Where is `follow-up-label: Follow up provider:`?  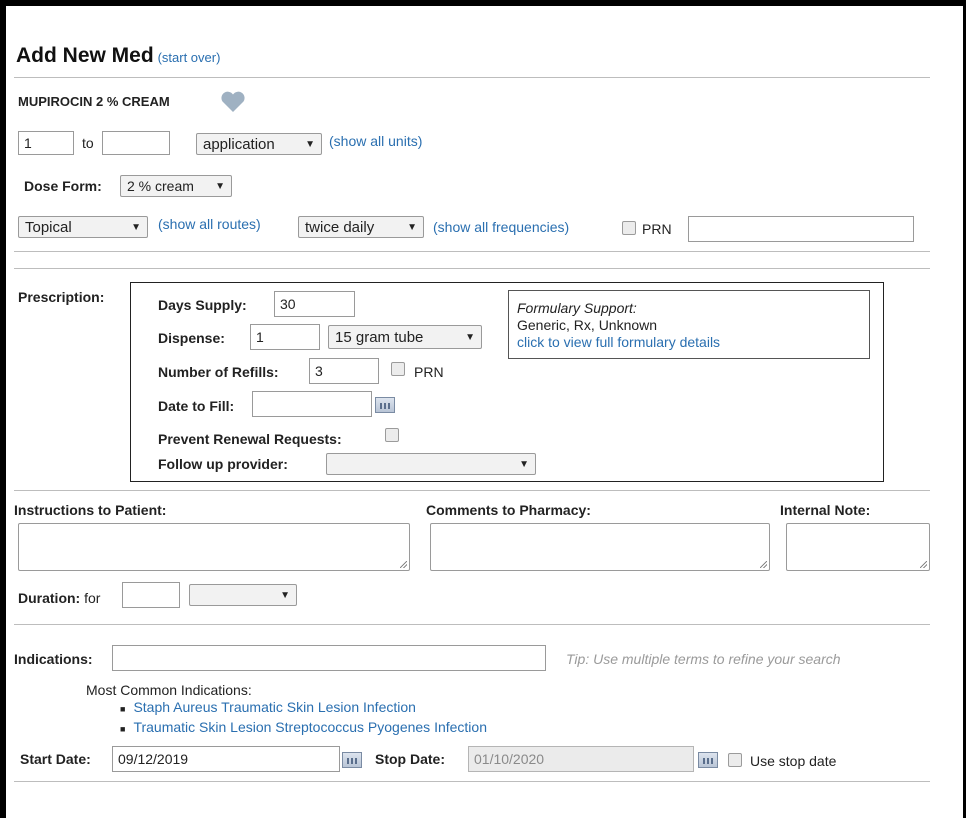 follow-up-label: Follow up provider: is located at coordinates (223, 464).